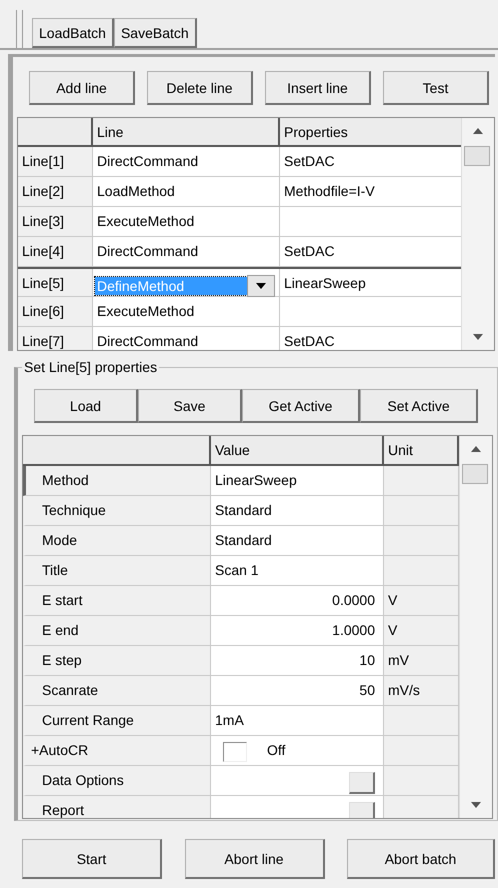  What do you see at coordinates (370, 132) in the screenshot?
I see `column-header: Properties` at bounding box center [370, 132].